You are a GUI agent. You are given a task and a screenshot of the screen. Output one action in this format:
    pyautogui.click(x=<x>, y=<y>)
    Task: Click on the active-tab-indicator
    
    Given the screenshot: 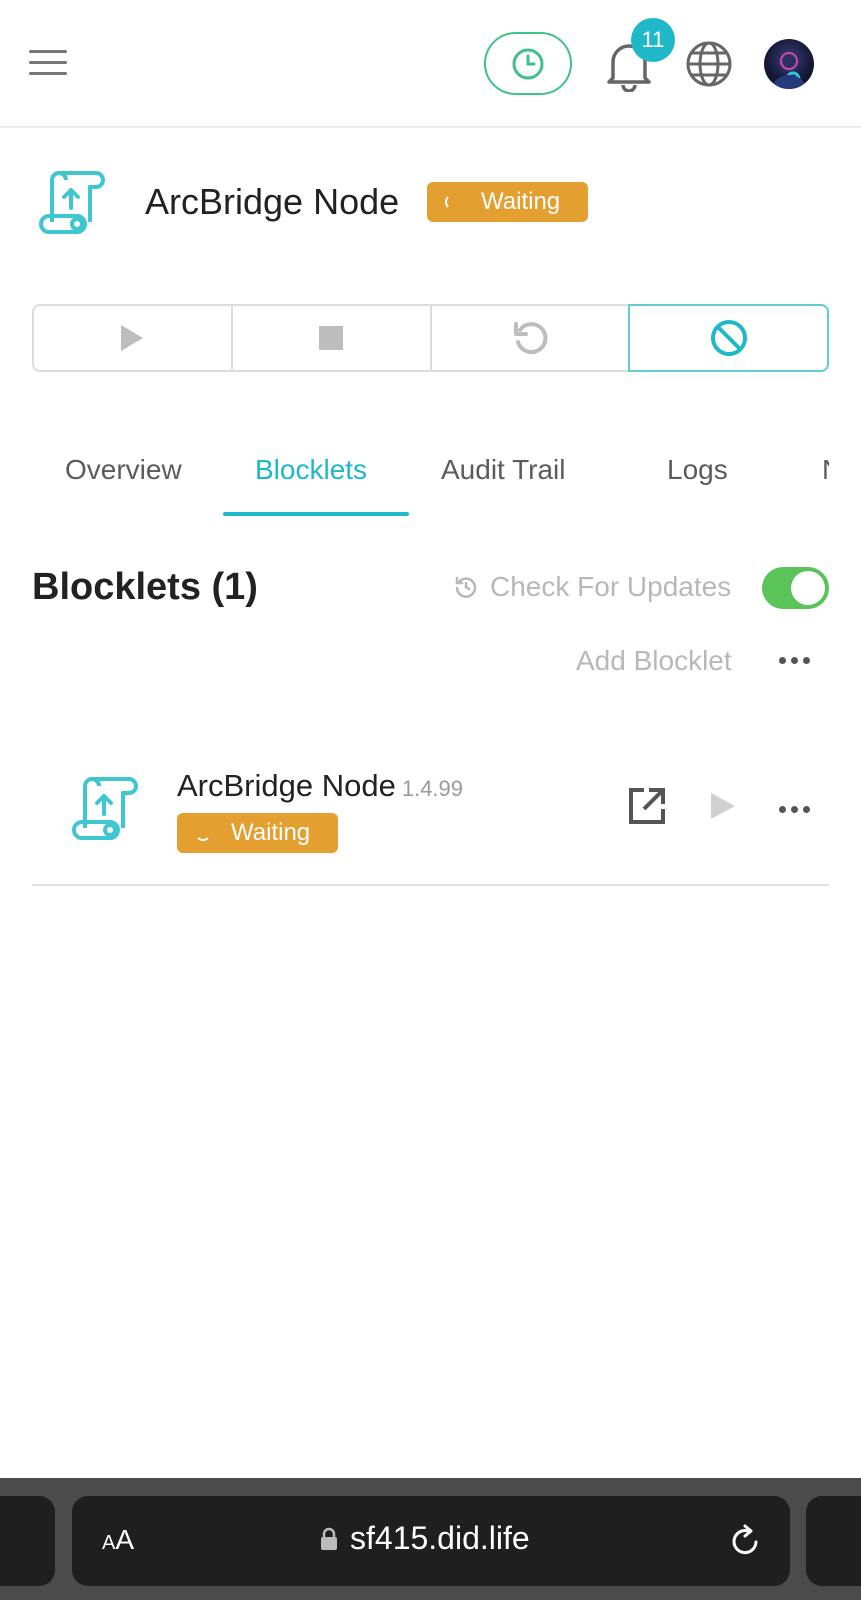 What is the action you would take?
    pyautogui.click(x=316, y=514)
    